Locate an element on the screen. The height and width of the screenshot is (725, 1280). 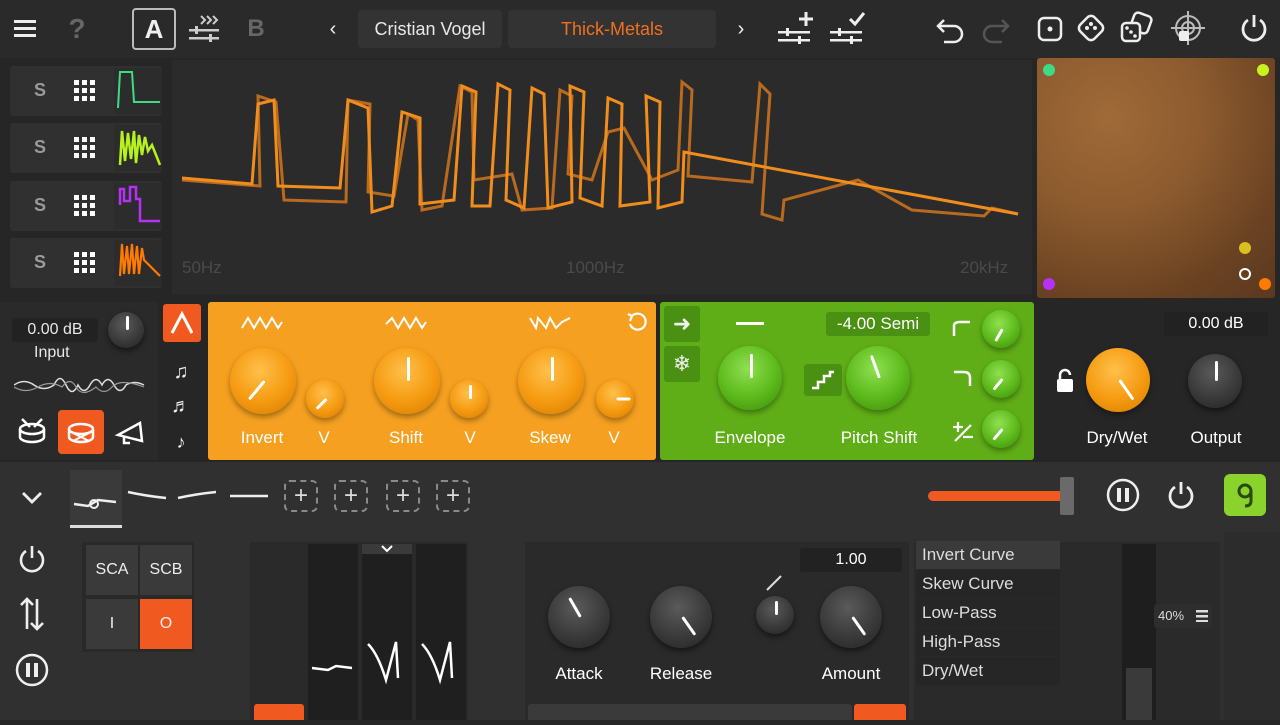
sidechain-a-button: SCA is located at coordinates (112, 570).